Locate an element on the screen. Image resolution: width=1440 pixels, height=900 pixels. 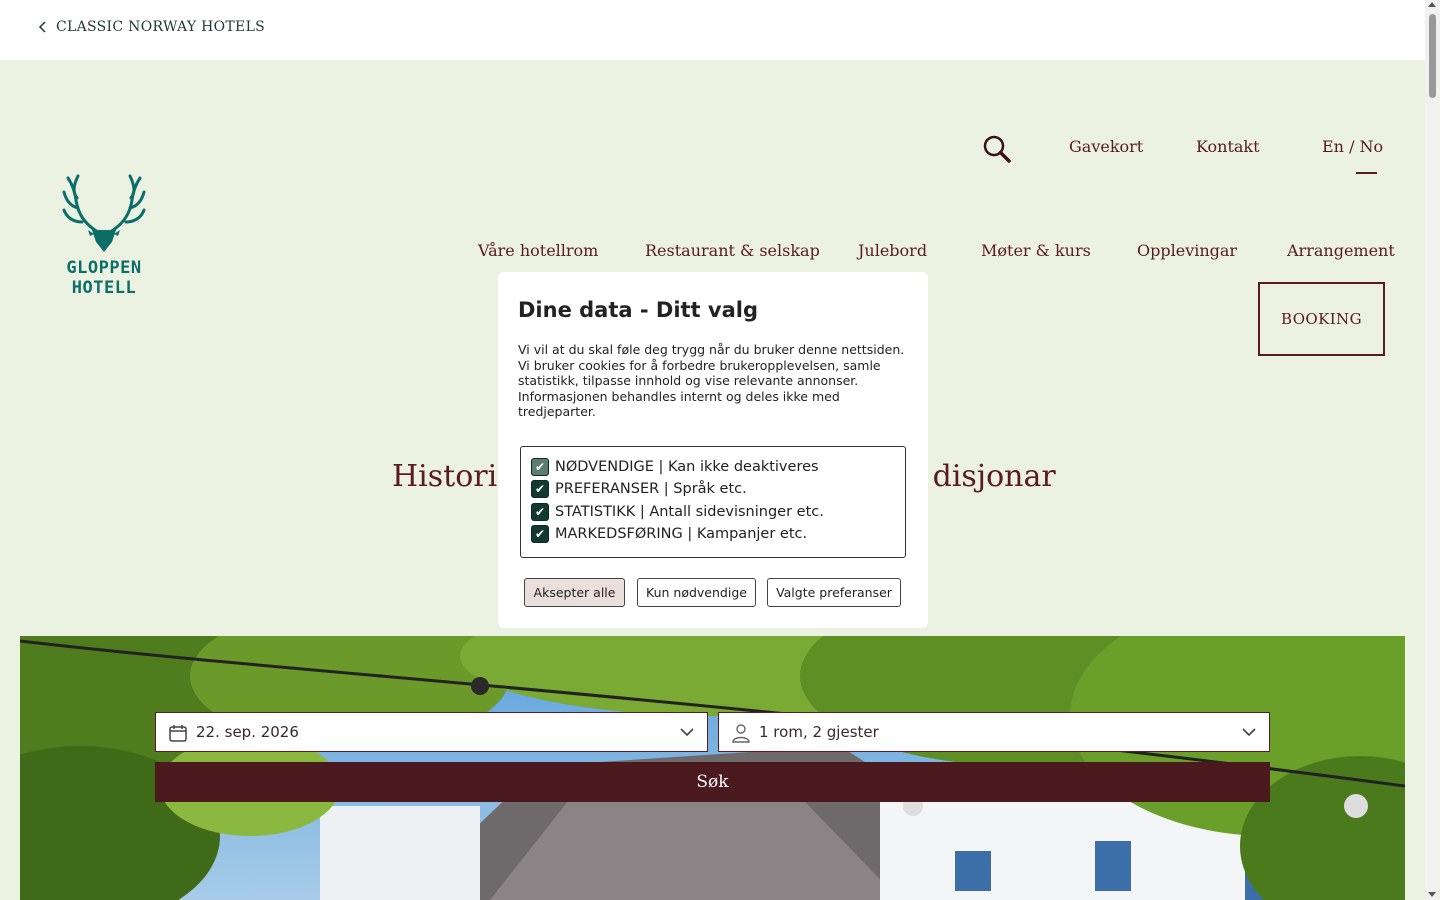
search-icon is located at coordinates (997, 149).